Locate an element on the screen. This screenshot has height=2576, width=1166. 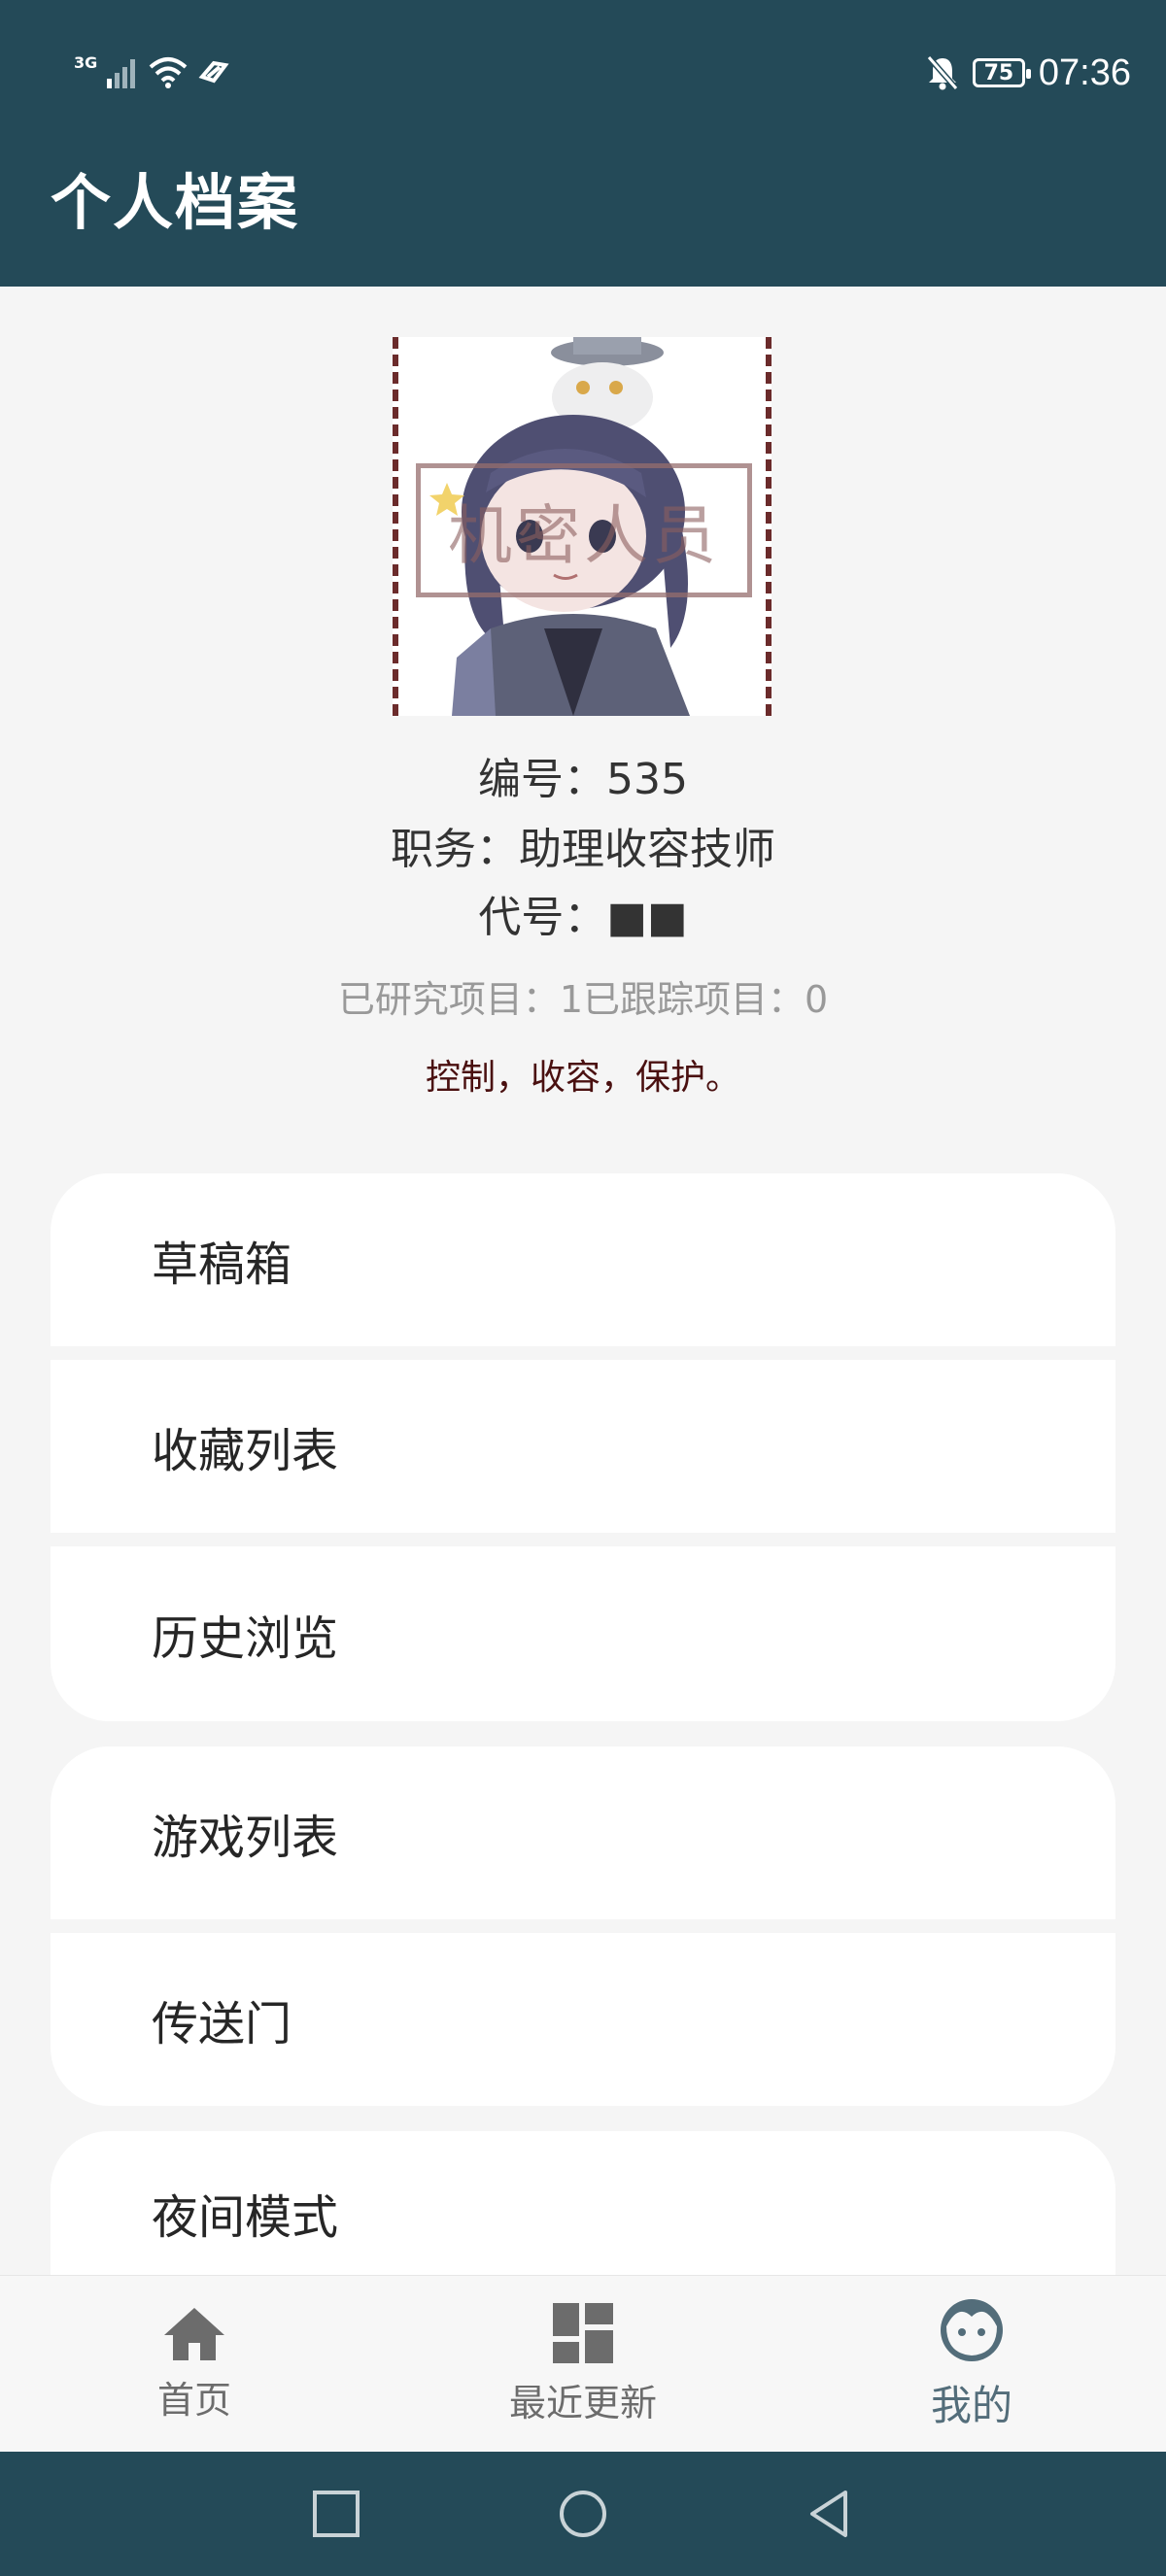
battery-level: 75 is located at coordinates (998, 72).